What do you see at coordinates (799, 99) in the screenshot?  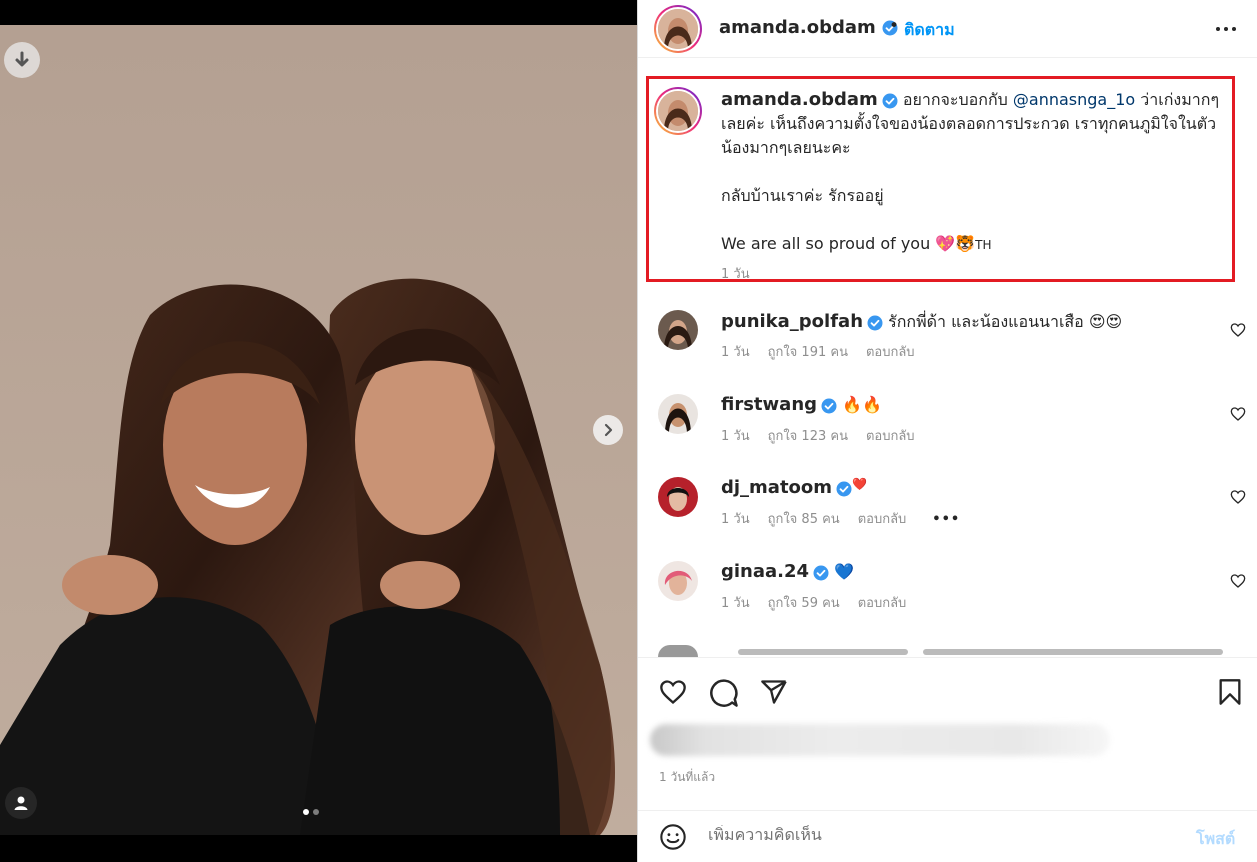 I see `caption-author-username: amanda.obdam` at bounding box center [799, 99].